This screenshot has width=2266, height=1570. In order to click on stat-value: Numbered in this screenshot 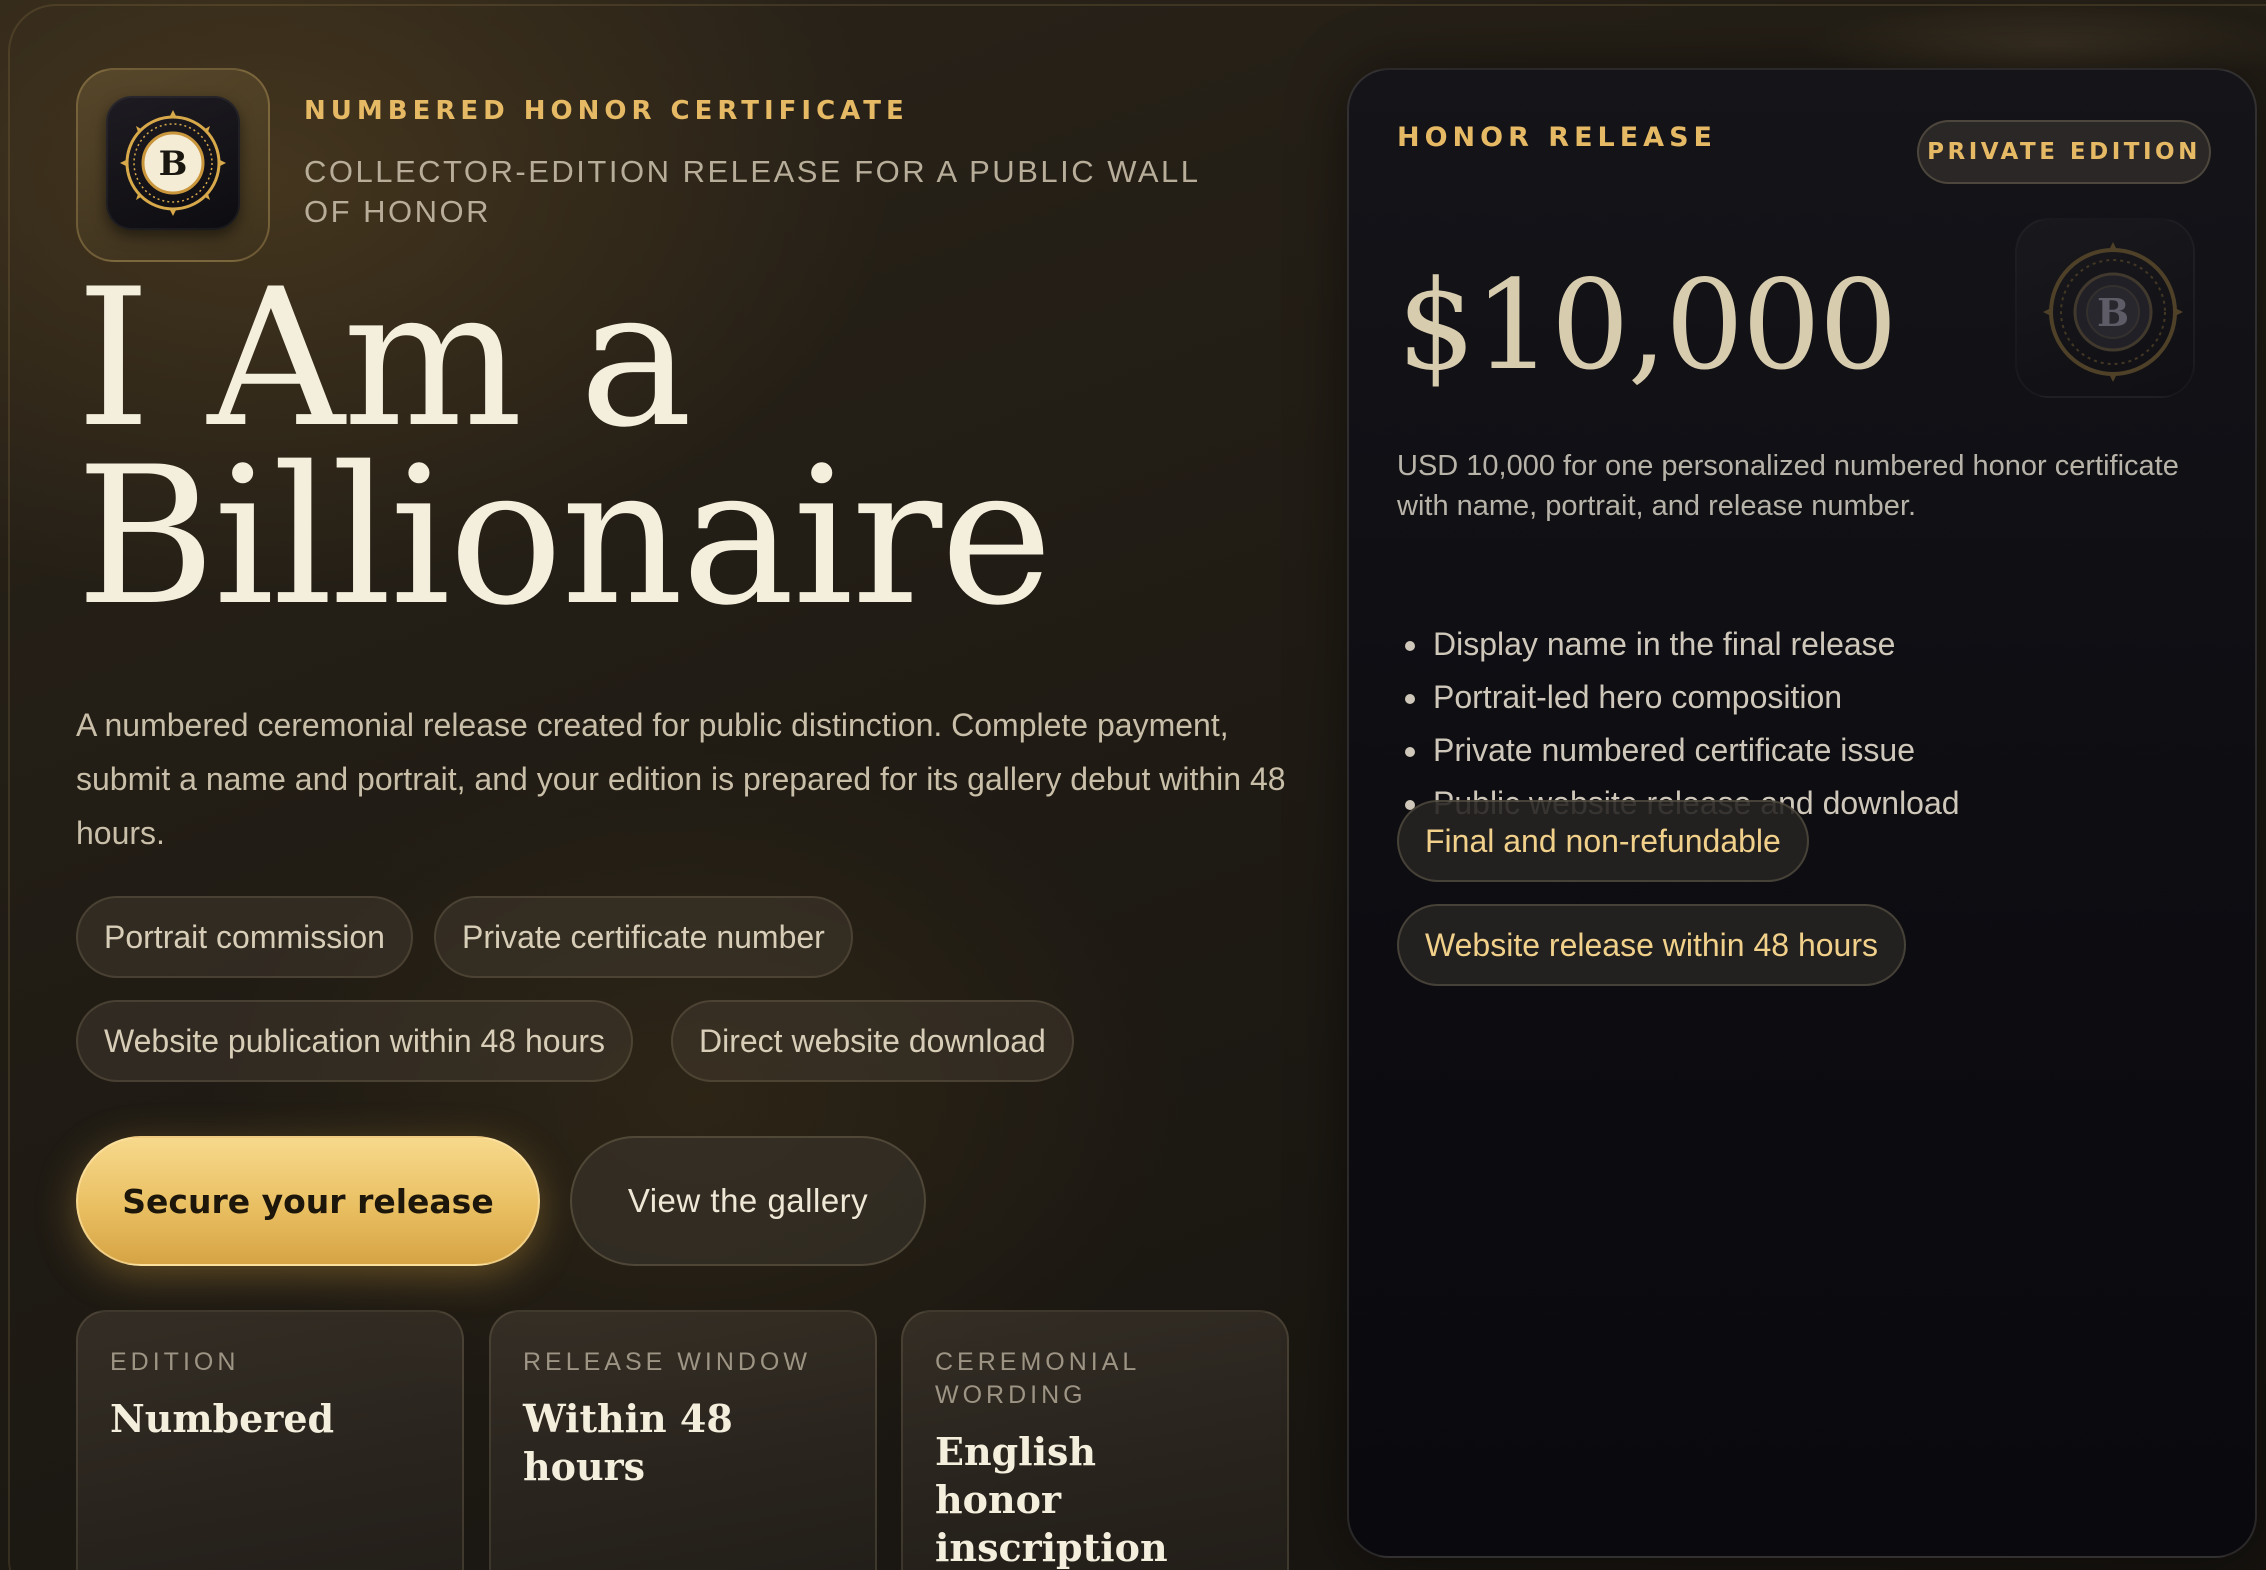, I will do `click(222, 1418)`.